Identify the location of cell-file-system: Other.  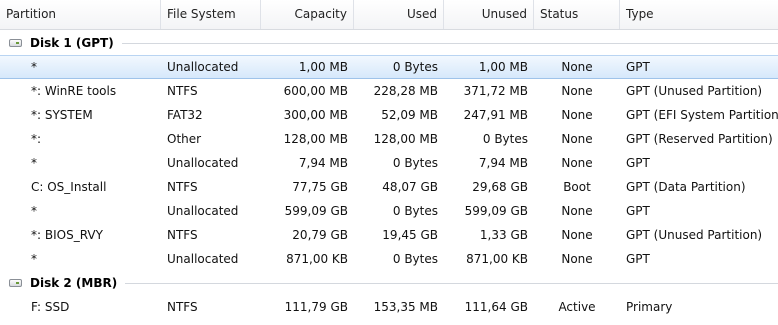
(184, 139).